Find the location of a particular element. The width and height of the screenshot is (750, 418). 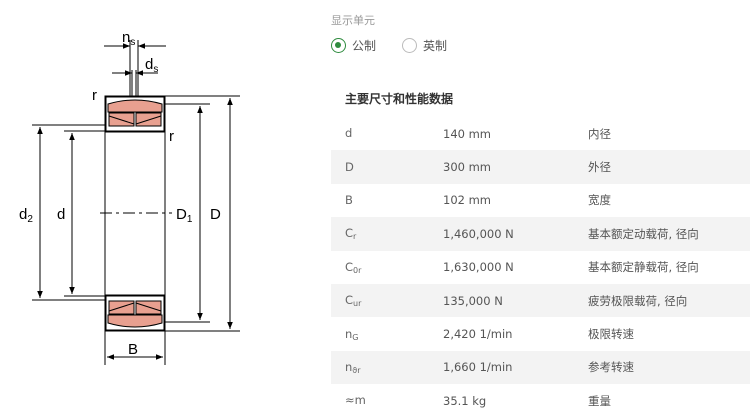

spec-symbol: nϑr is located at coordinates (353, 367).